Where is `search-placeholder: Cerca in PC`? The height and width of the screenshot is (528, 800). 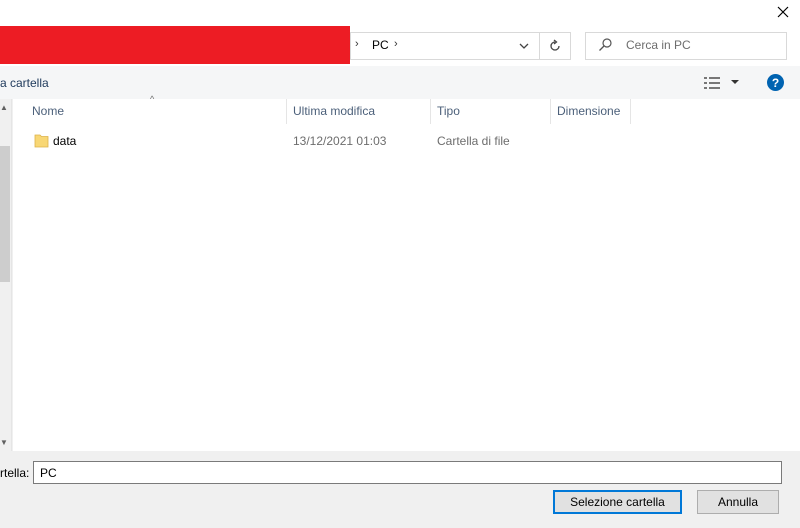
search-placeholder: Cerca in PC is located at coordinates (658, 45).